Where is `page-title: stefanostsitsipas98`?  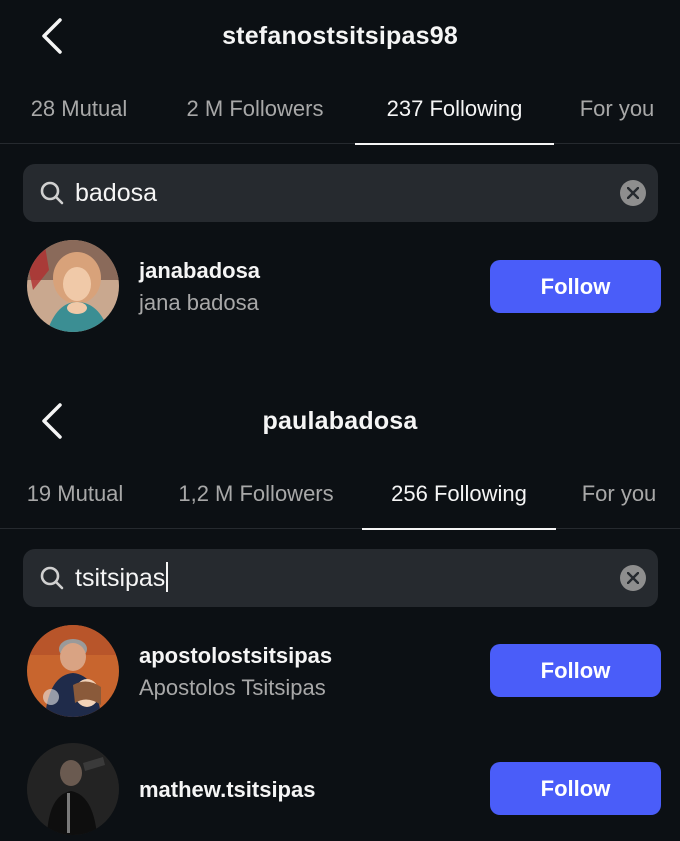
page-title: stefanostsitsipas98 is located at coordinates (340, 36).